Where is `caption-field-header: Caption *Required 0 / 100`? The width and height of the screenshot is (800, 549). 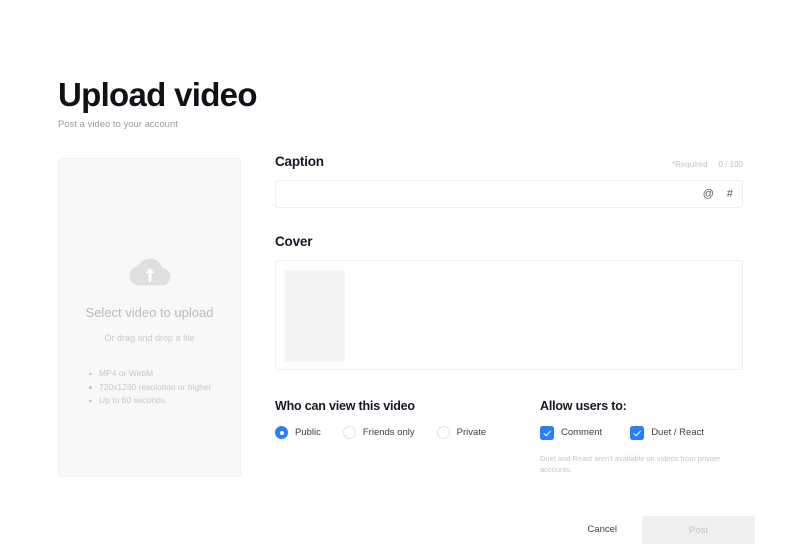 caption-field-header: Caption *Required 0 / 100 is located at coordinates (509, 161).